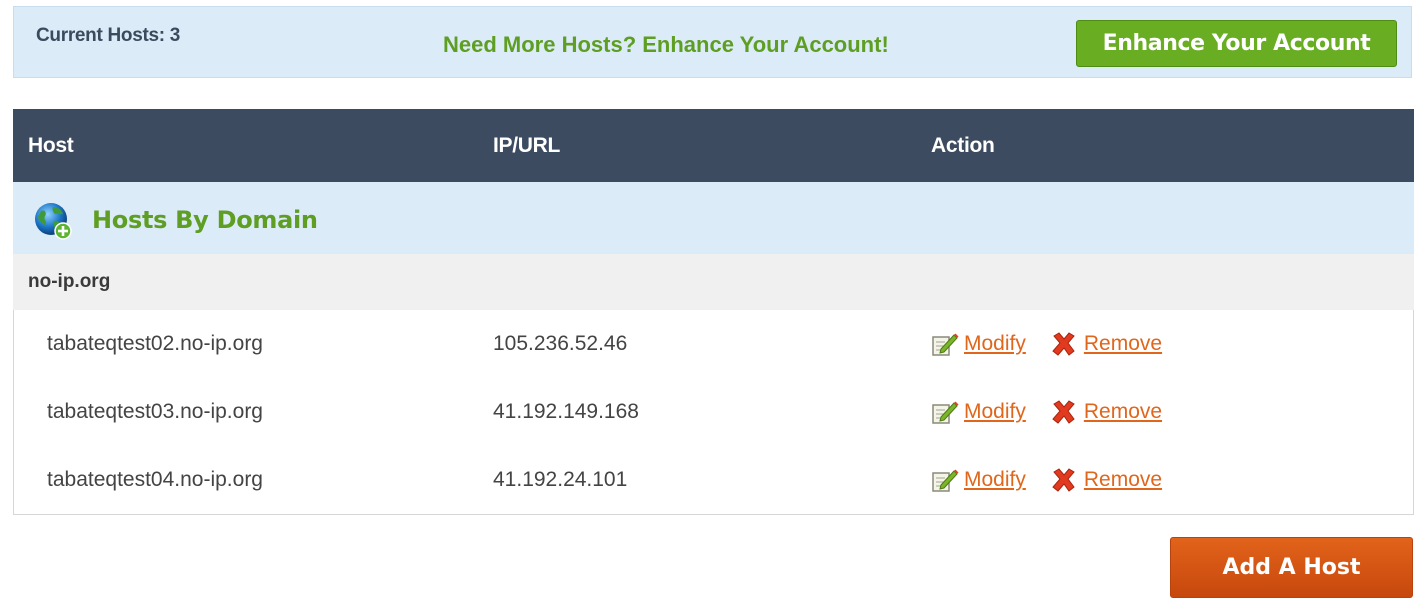 The height and width of the screenshot is (598, 1414). I want to click on host-name: tabateqtest04.no-ip.org, so click(155, 479).